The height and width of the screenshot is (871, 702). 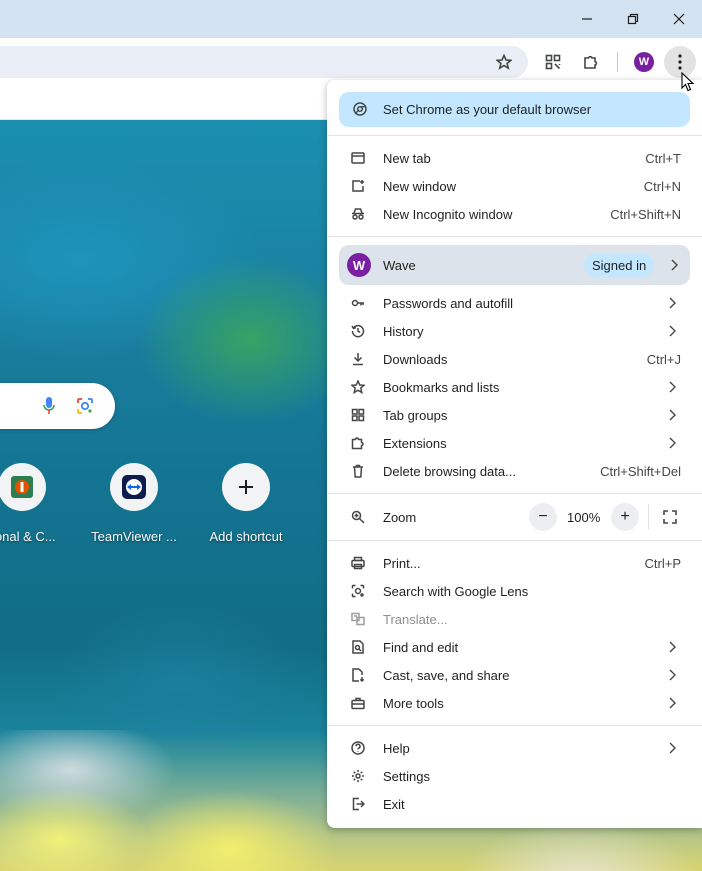 What do you see at coordinates (514, 265) in the screenshot?
I see `menu-profile-row: W Wave Signed in` at bounding box center [514, 265].